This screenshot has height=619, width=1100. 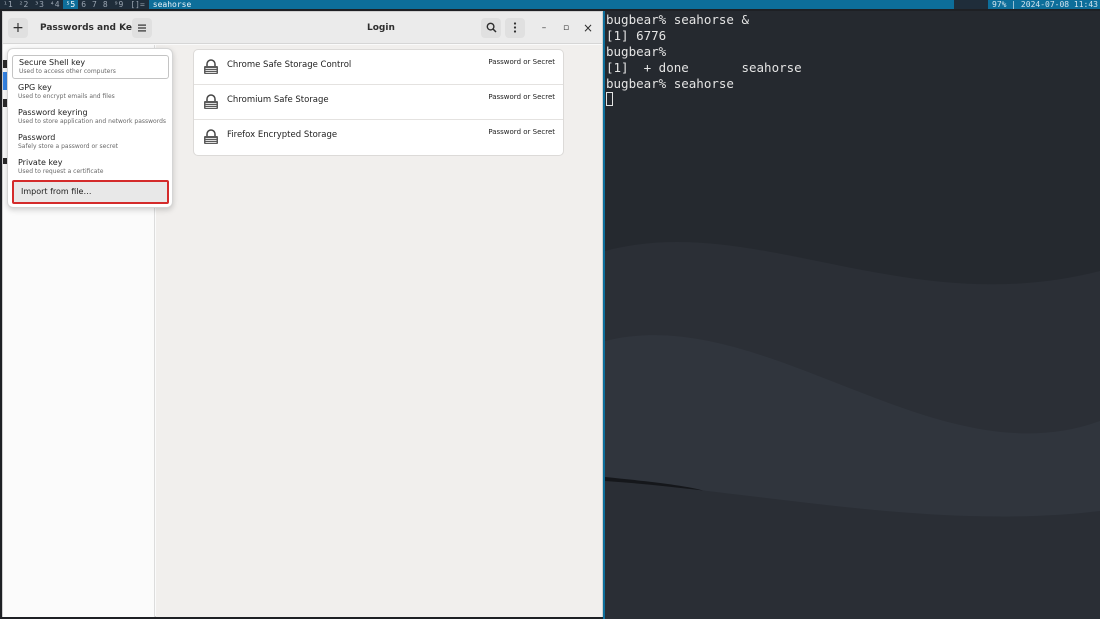 What do you see at coordinates (67, 71) in the screenshot?
I see `menu-item-subtitle: Used to access other computers` at bounding box center [67, 71].